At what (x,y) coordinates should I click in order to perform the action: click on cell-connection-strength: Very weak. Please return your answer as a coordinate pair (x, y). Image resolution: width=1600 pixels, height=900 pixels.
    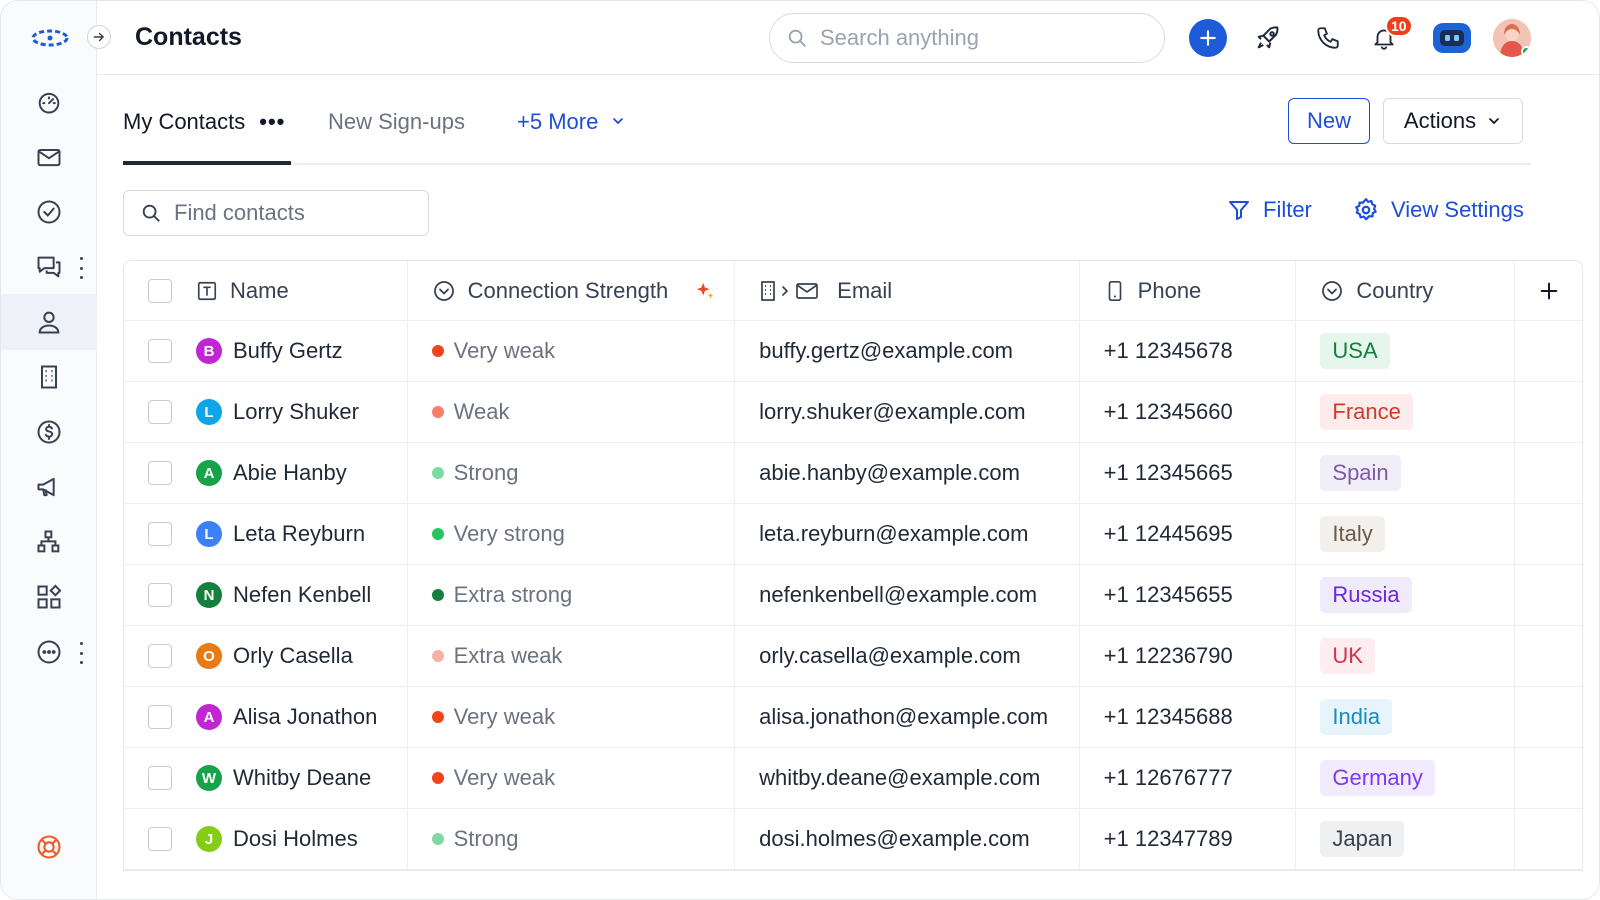
    Looking at the image, I should click on (572, 717).